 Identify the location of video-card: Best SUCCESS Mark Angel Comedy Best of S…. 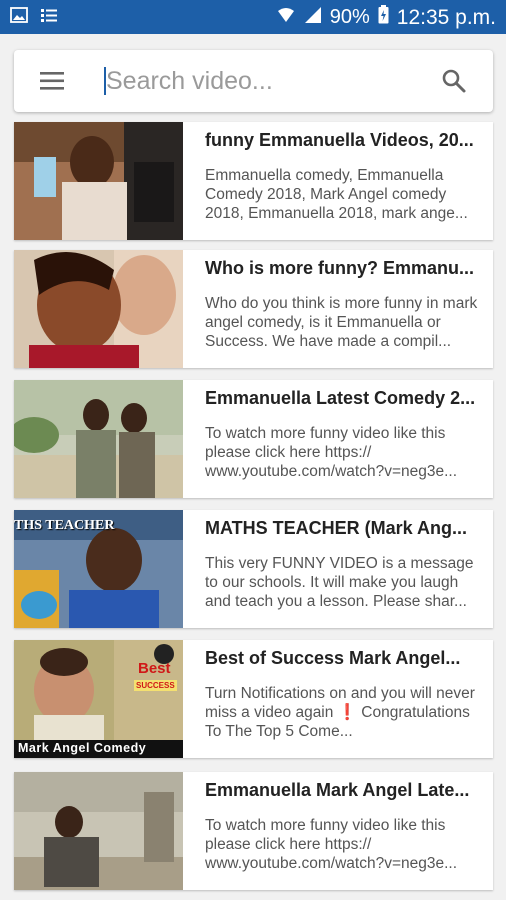
(253, 699).